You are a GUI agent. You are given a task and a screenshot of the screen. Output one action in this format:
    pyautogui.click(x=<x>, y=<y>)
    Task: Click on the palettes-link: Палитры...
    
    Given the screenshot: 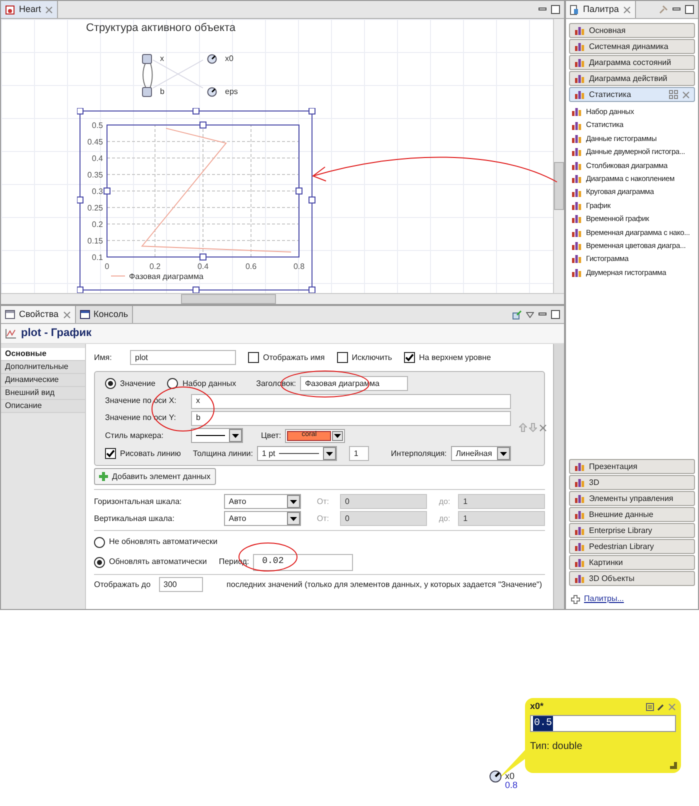 What is the action you would take?
    pyautogui.click(x=604, y=599)
    